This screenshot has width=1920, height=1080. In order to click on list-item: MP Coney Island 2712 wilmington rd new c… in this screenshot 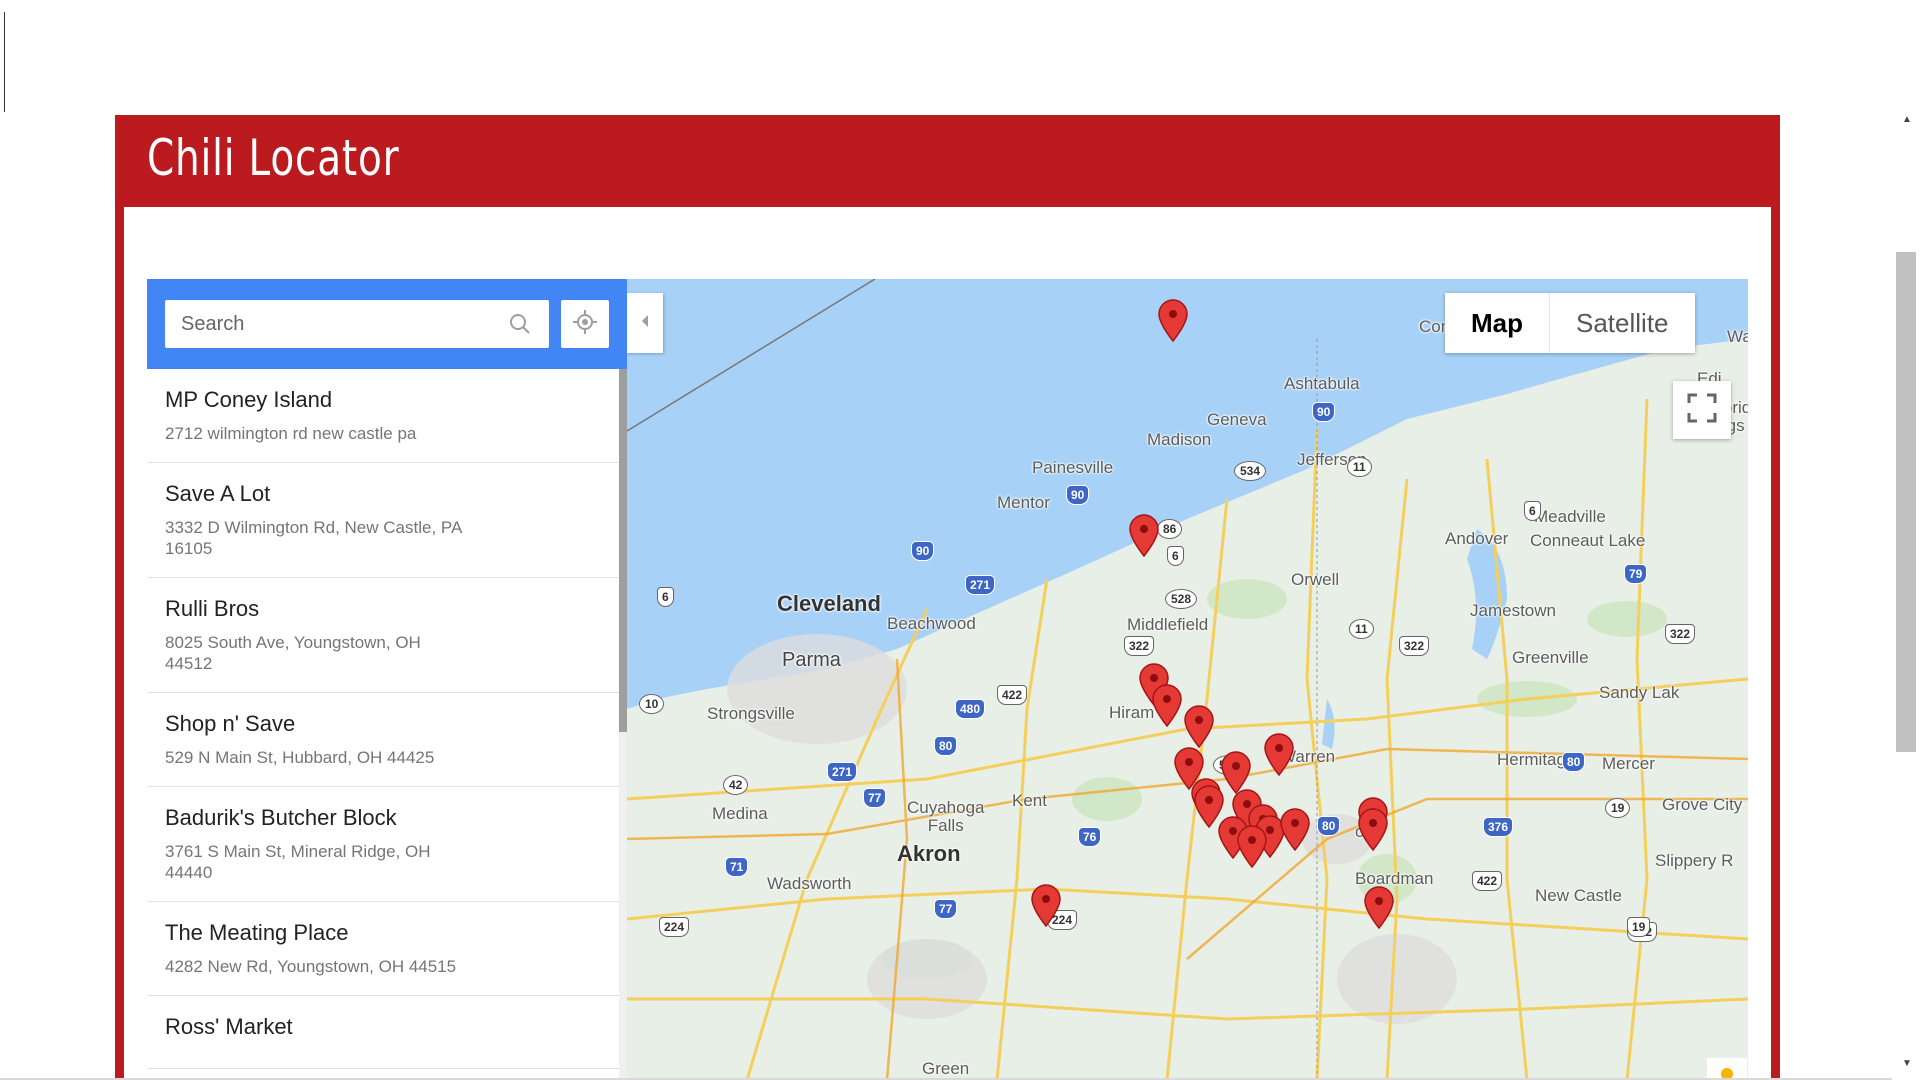, I will do `click(383, 416)`.